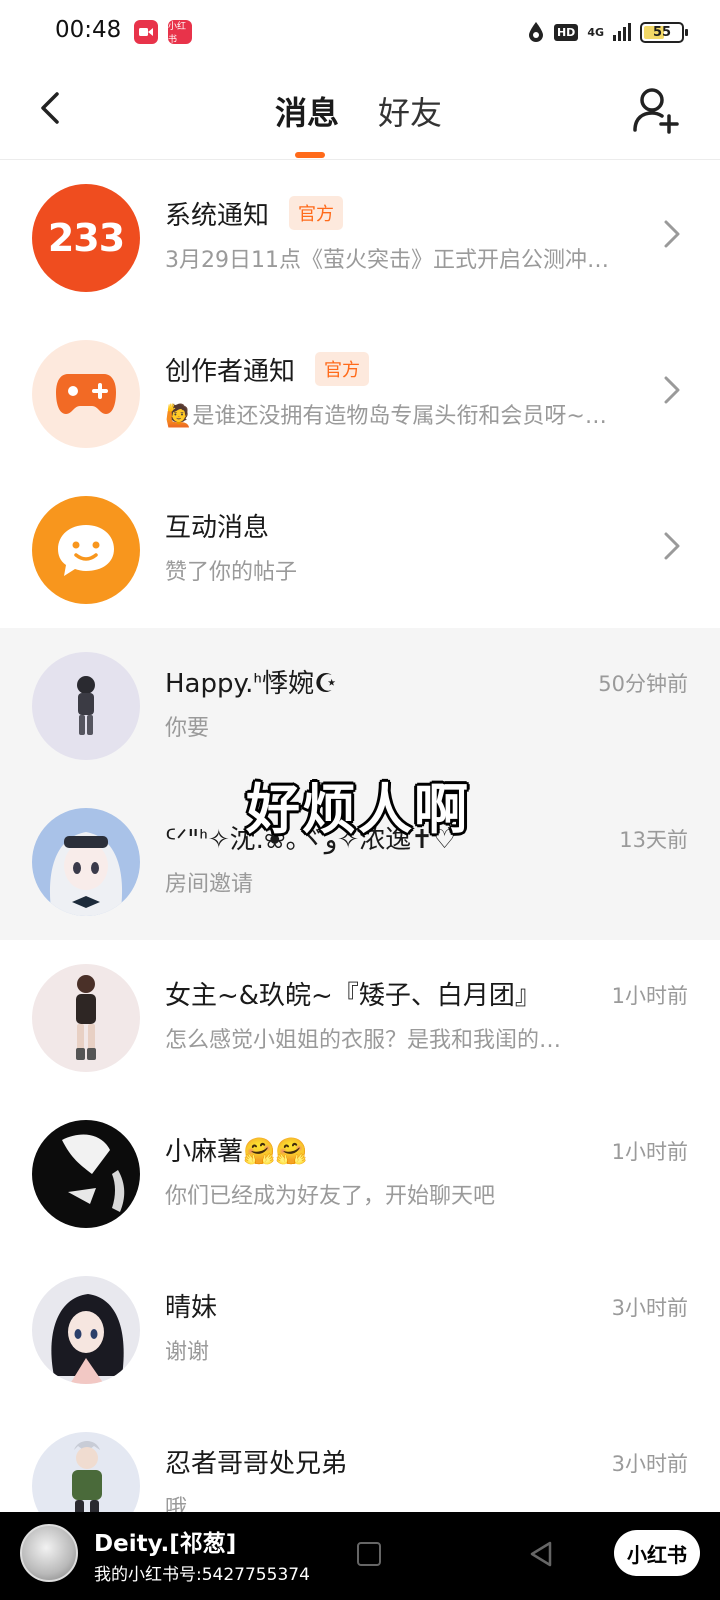  Describe the element at coordinates (191, 1307) in the screenshot. I see `row-title: 晴妹` at that location.